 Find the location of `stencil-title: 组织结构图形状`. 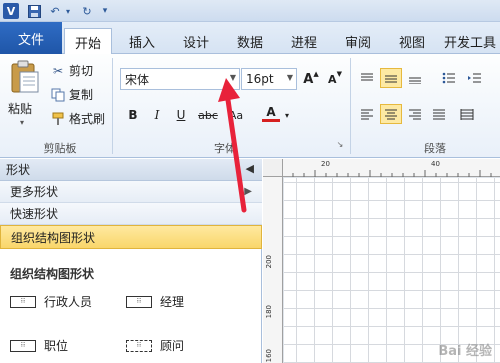

stencil-title: 组织结构图形状 is located at coordinates (52, 274).